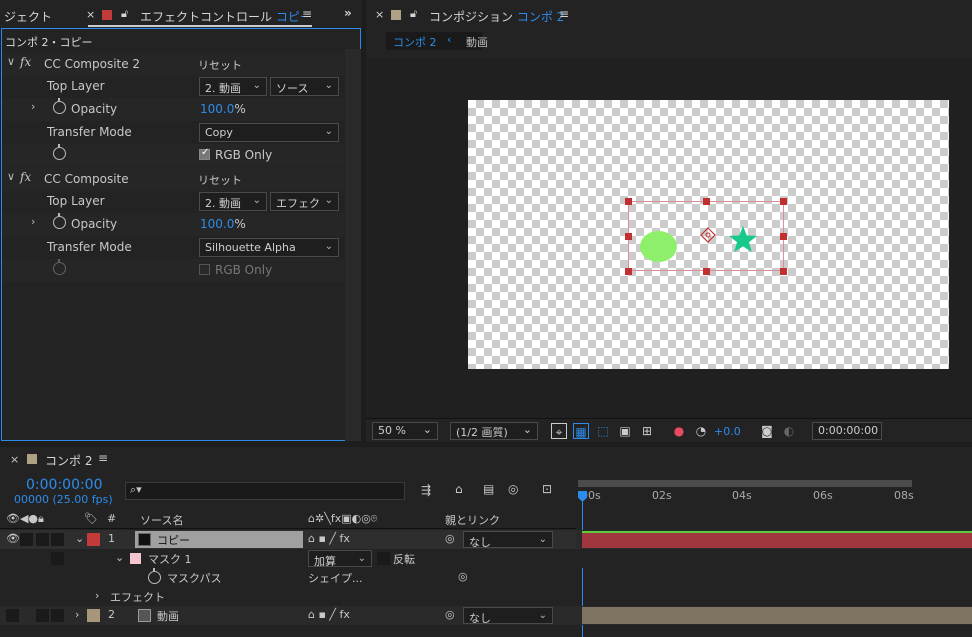 The height and width of the screenshot is (637, 972). What do you see at coordinates (288, 596) in the screenshot?
I see `effects-group-row: › エフェクト` at bounding box center [288, 596].